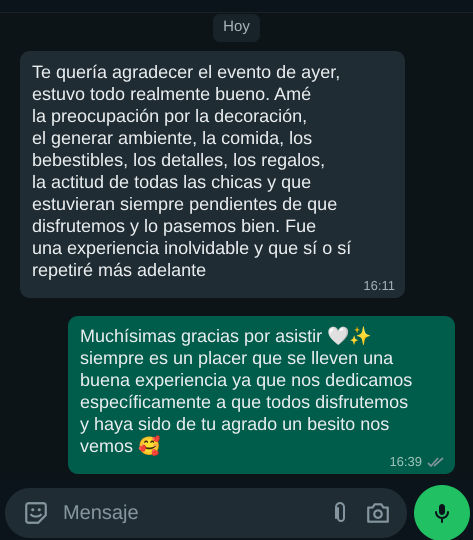 This screenshot has width=473, height=540. What do you see at coordinates (379, 285) in the screenshot?
I see `message-time: 16:11` at bounding box center [379, 285].